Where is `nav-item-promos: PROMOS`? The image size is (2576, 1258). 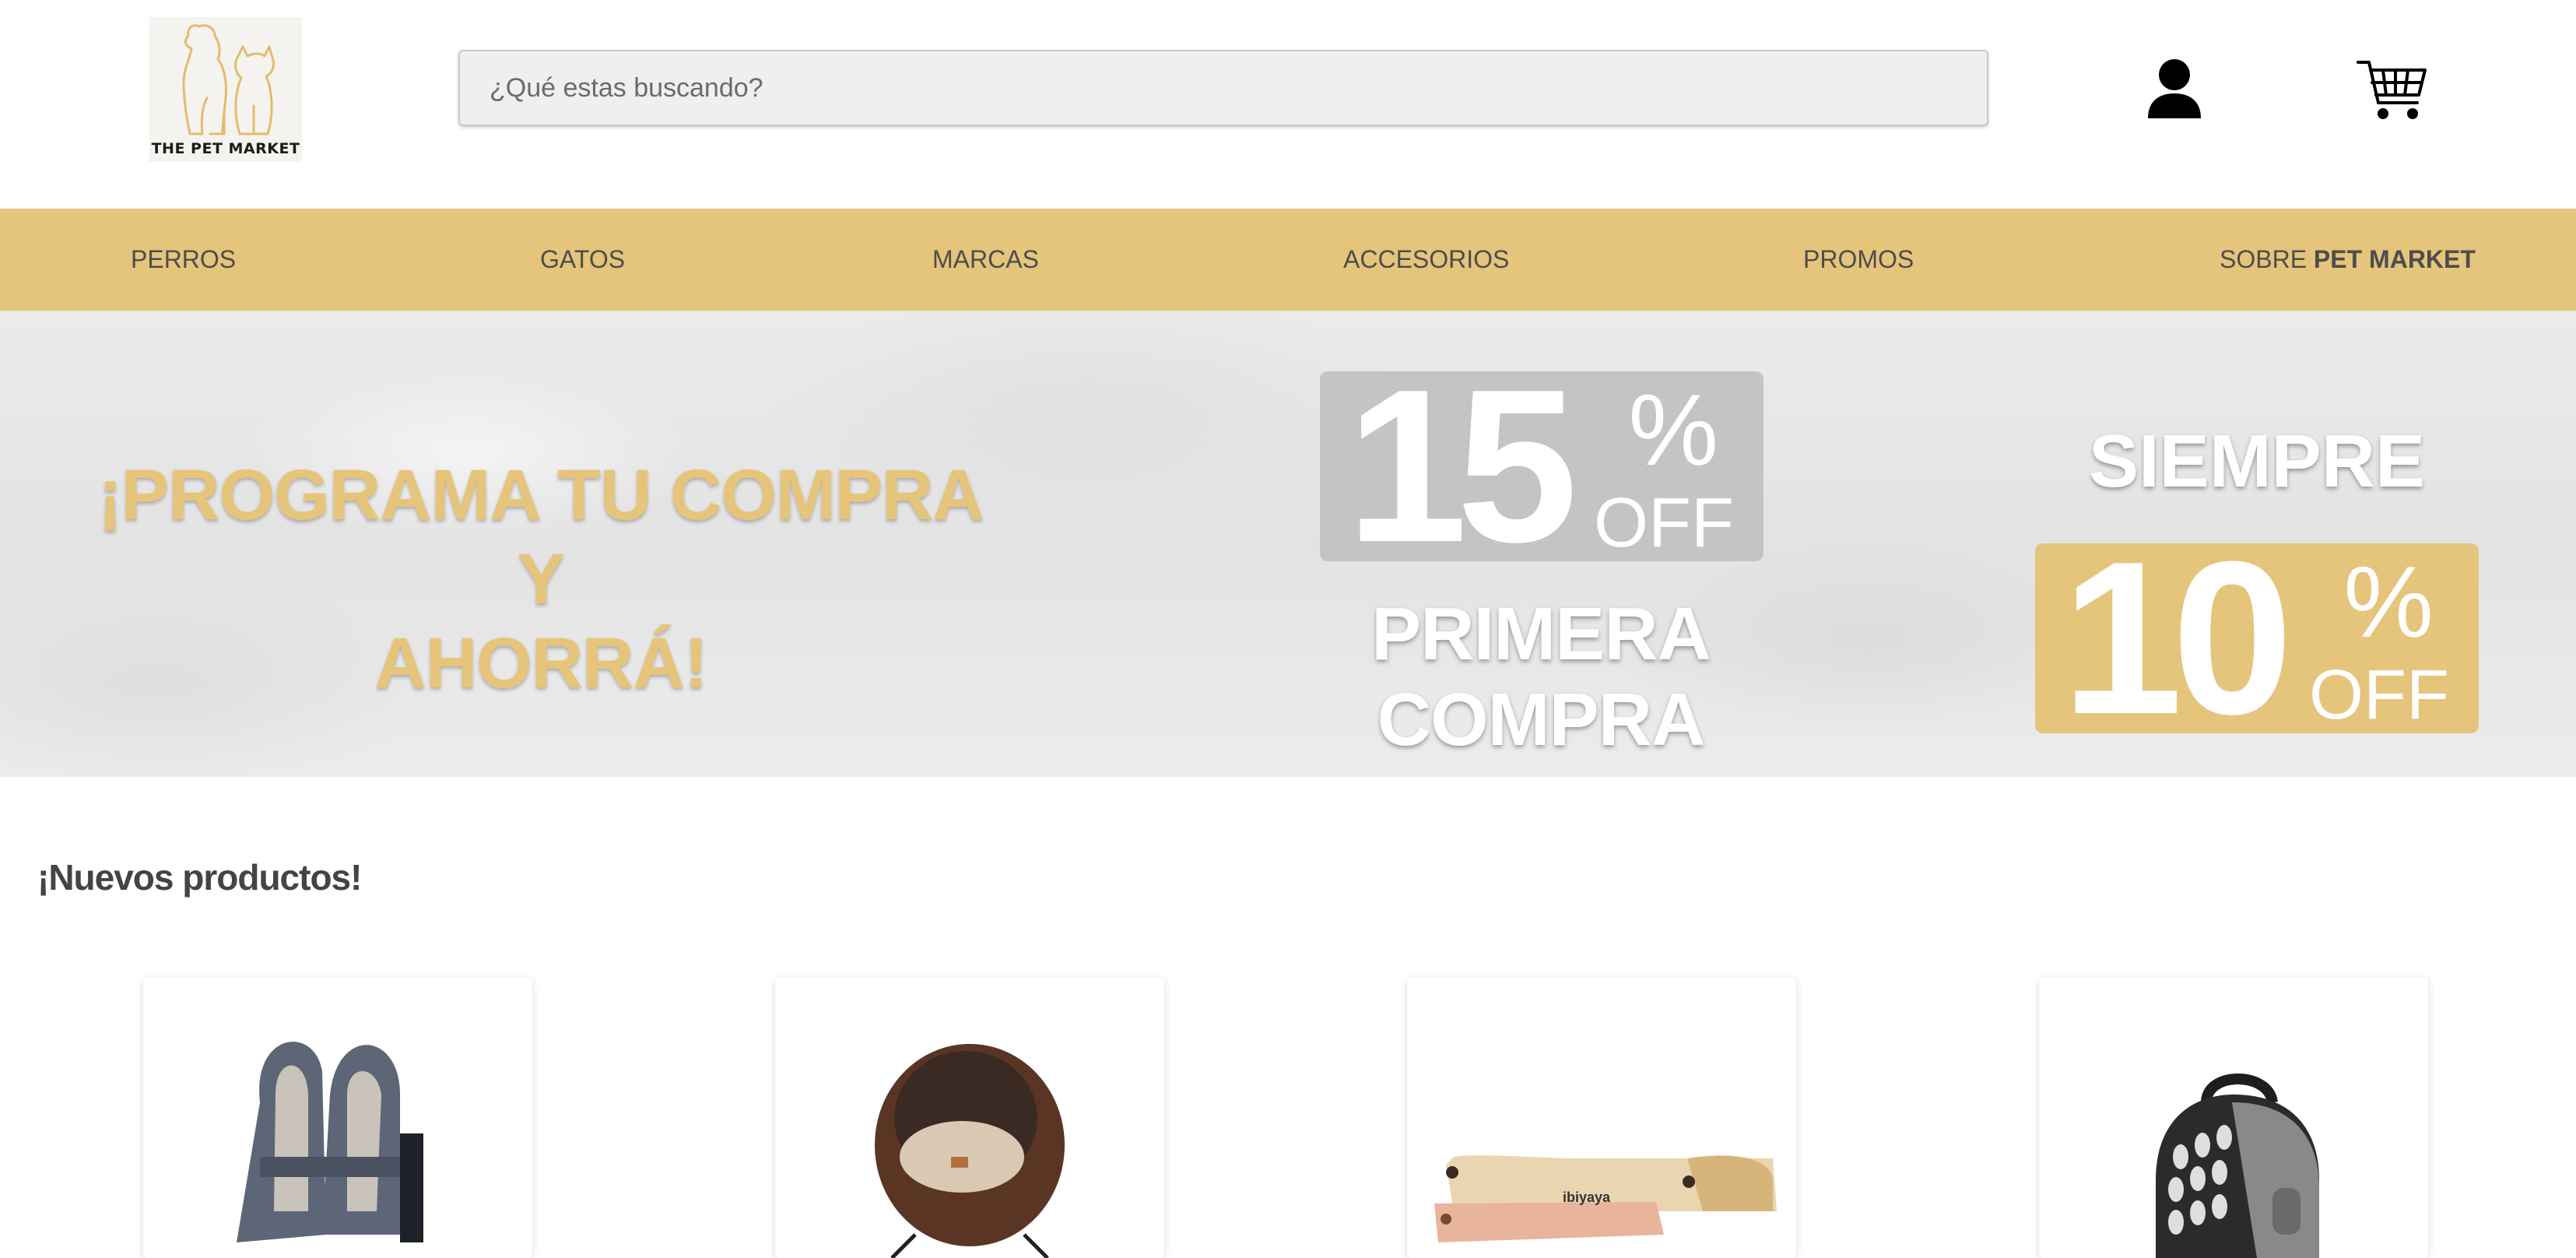 nav-item-promos: PROMOS is located at coordinates (1859, 260).